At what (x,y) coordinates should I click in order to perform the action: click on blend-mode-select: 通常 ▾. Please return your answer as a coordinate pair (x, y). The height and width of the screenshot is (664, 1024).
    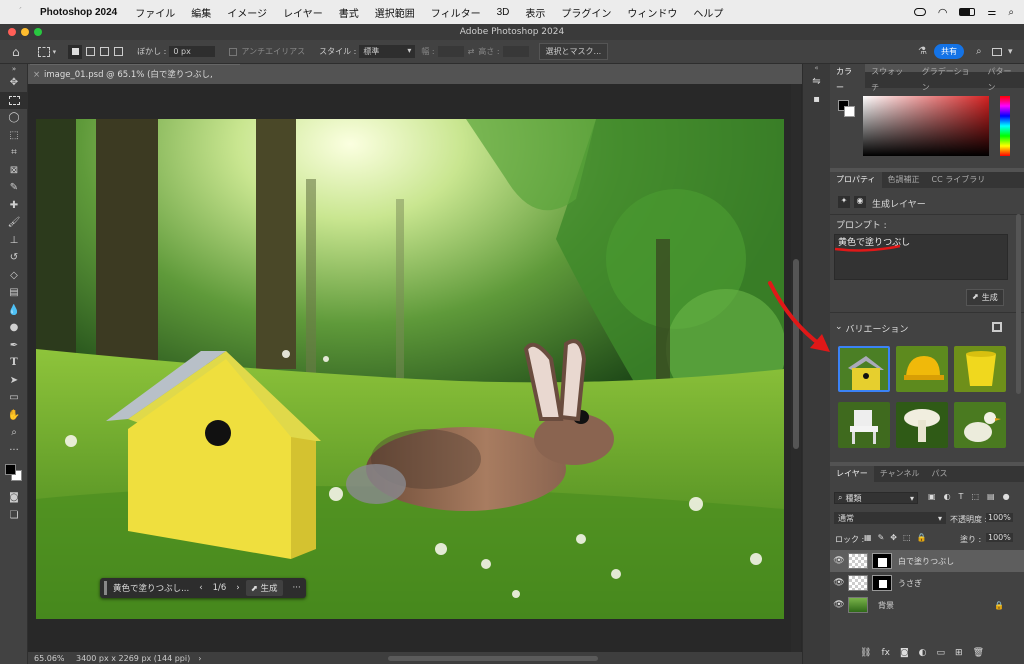
    Looking at the image, I should click on (890, 518).